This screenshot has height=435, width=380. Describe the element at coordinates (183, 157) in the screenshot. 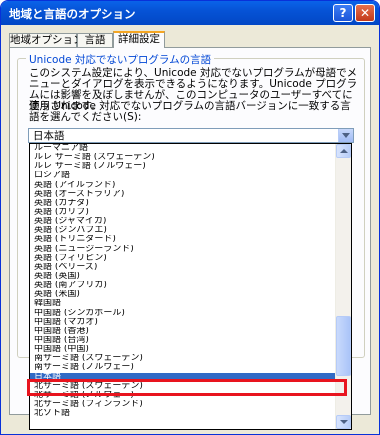

I see `list-item: ルレ サーミ語 (スウェーデン)` at that location.